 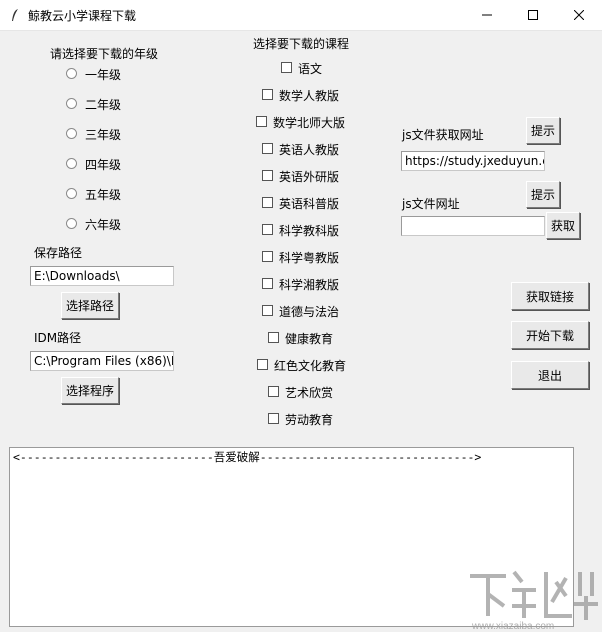 I want to click on course-label: 艺术欣赏, so click(x=309, y=393).